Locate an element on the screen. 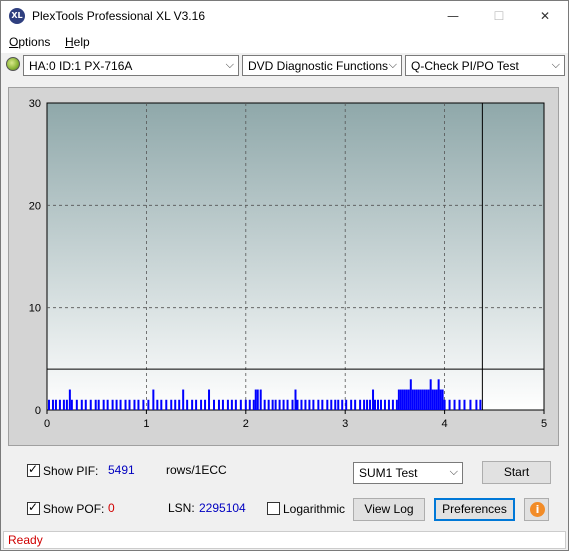  info-icon: i is located at coordinates (537, 509).